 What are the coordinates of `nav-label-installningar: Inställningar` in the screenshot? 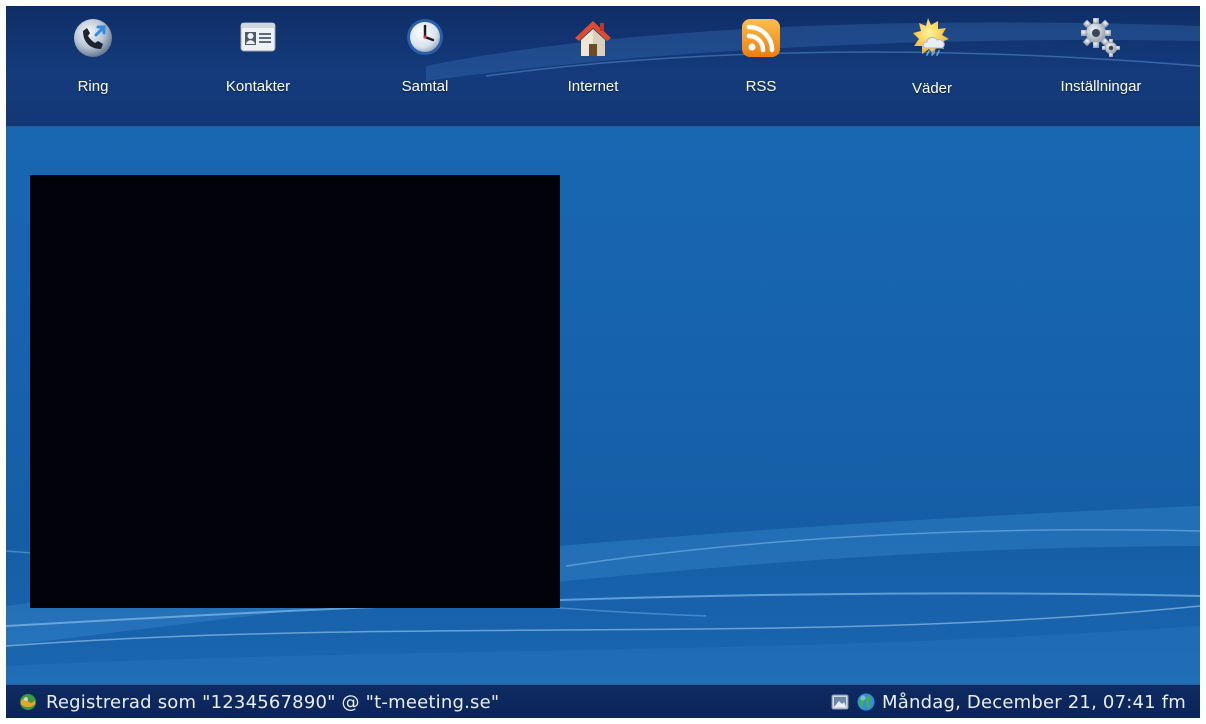 It's located at (1101, 86).